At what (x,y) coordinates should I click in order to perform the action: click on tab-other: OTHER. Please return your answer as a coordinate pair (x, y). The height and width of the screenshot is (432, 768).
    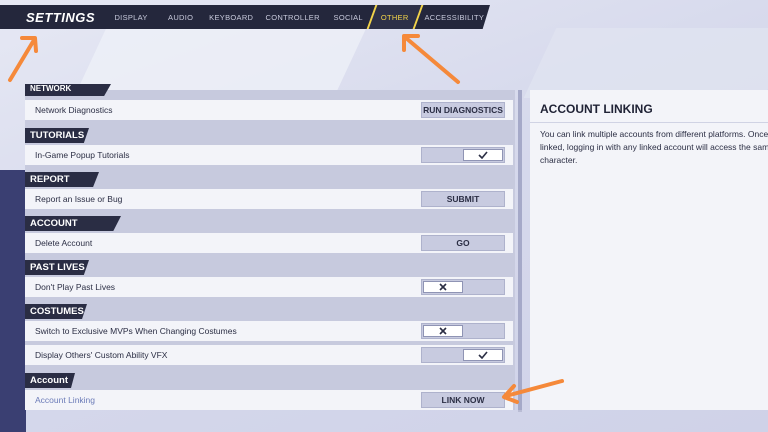
    Looking at the image, I should click on (395, 17).